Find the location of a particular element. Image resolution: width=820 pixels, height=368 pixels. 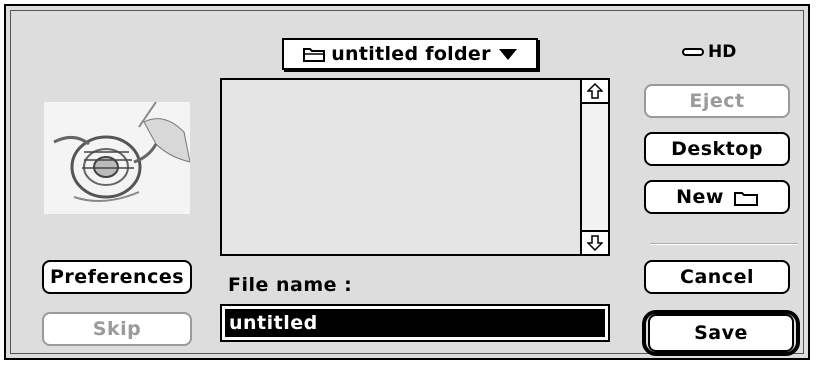

french-horn-image is located at coordinates (117, 158).